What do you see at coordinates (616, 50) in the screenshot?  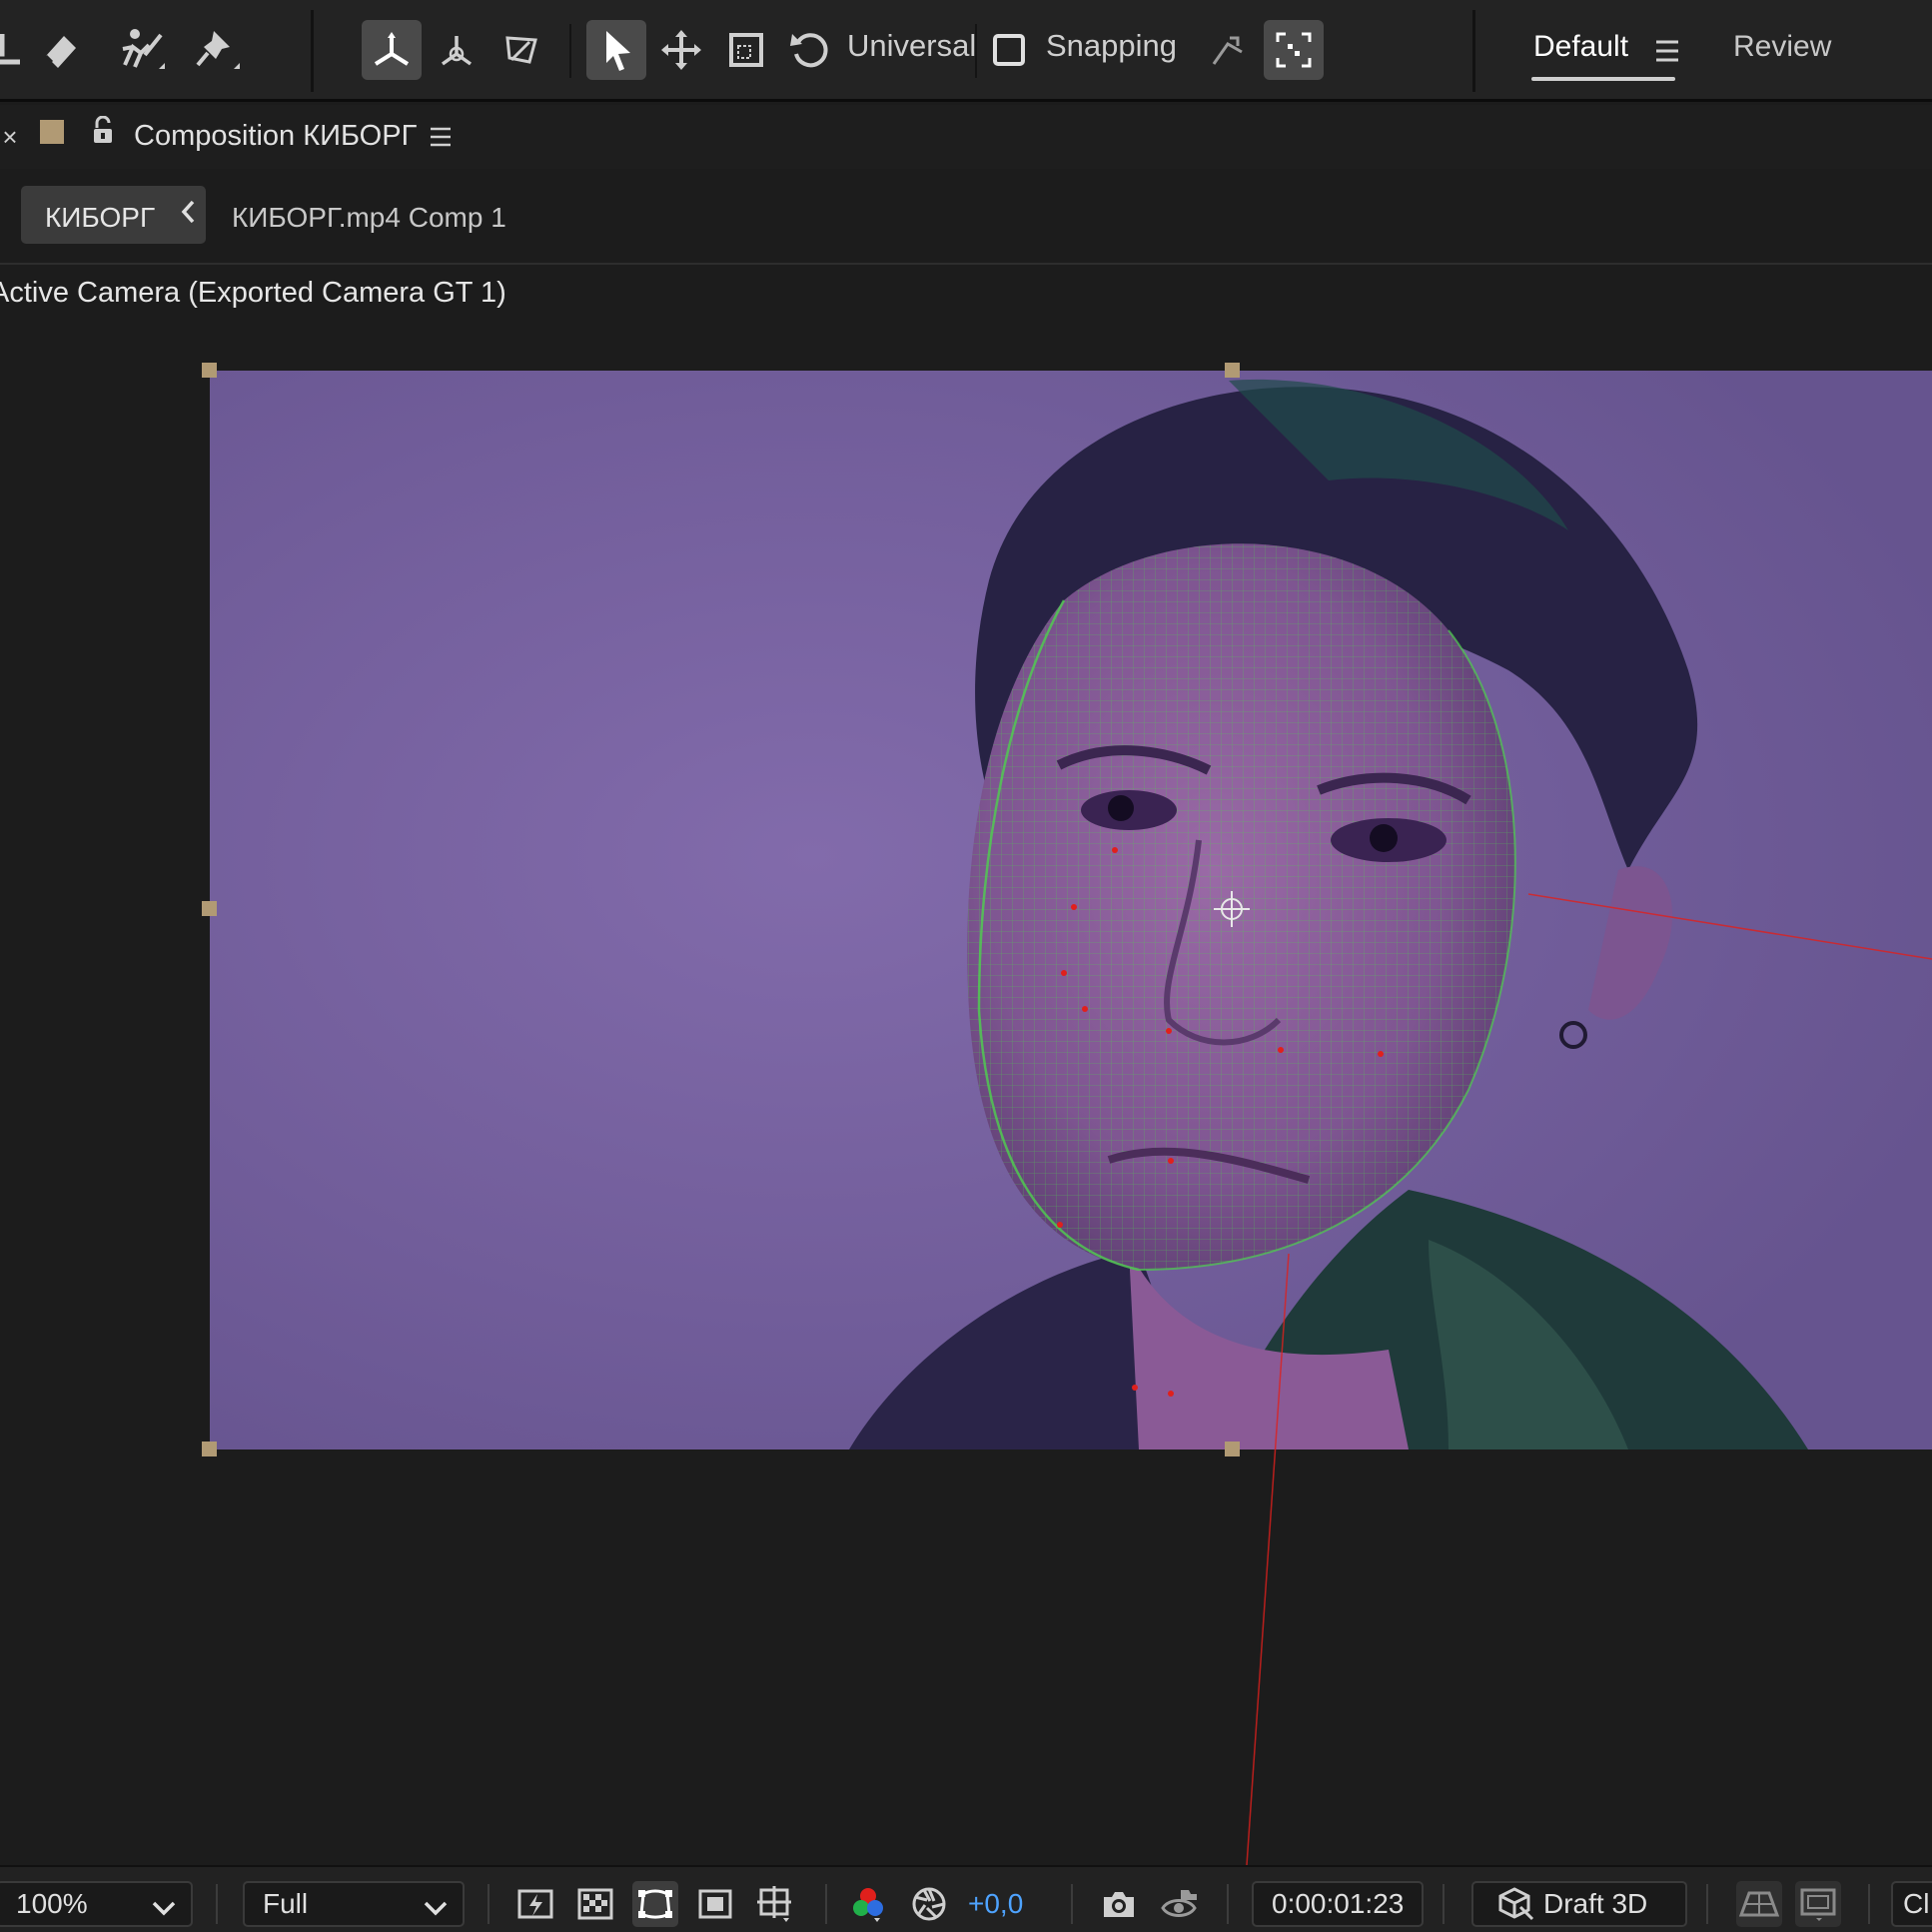 I see `selection-tool-icon` at bounding box center [616, 50].